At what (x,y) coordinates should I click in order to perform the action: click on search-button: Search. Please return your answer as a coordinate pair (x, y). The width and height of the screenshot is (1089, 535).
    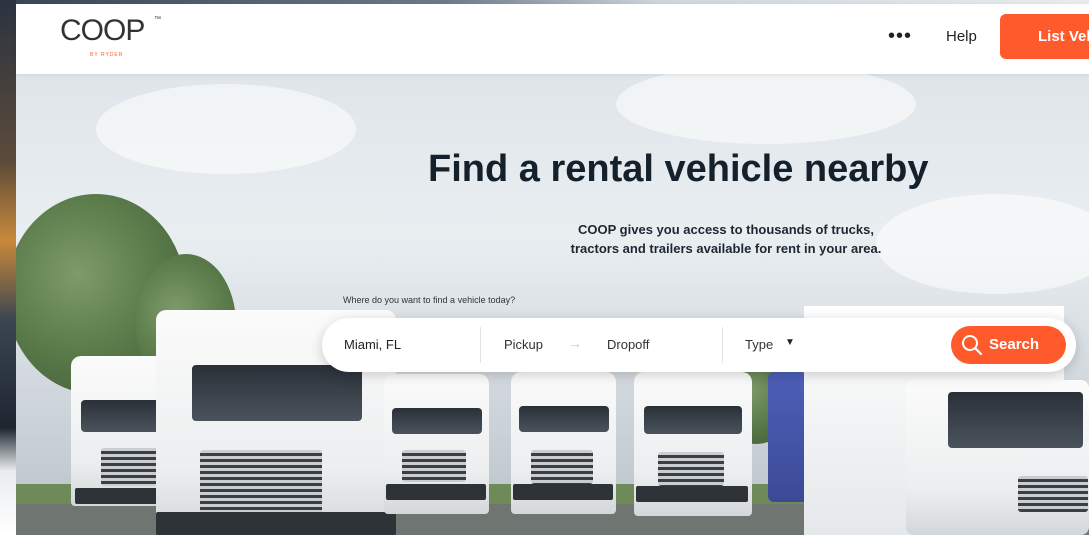
    Looking at the image, I should click on (1008, 345).